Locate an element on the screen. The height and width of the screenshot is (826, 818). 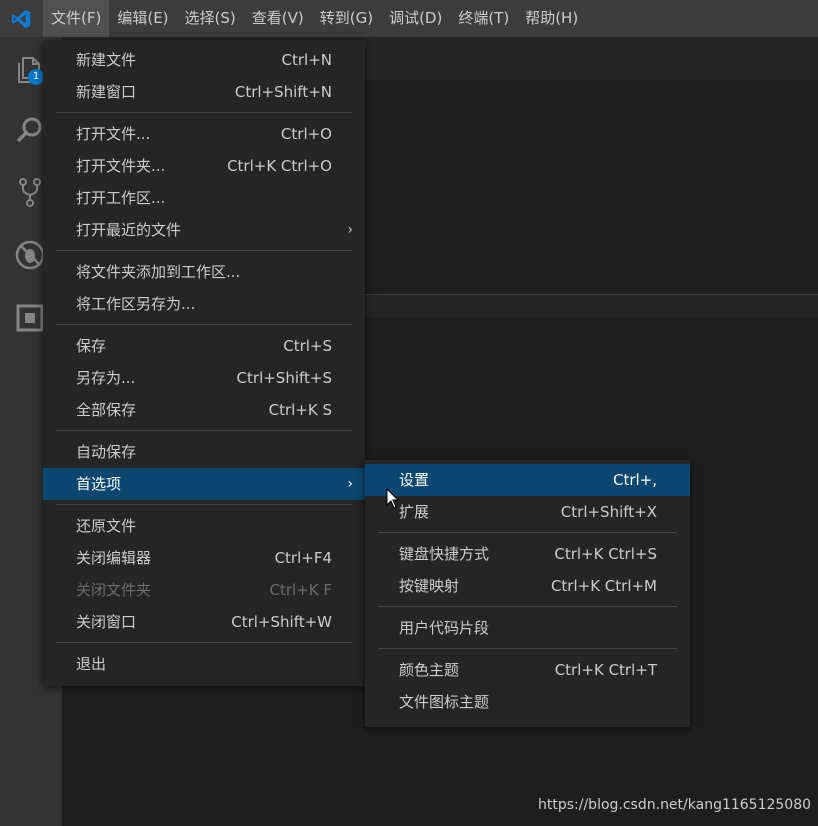
vscode-logo-icon is located at coordinates (21, 19).